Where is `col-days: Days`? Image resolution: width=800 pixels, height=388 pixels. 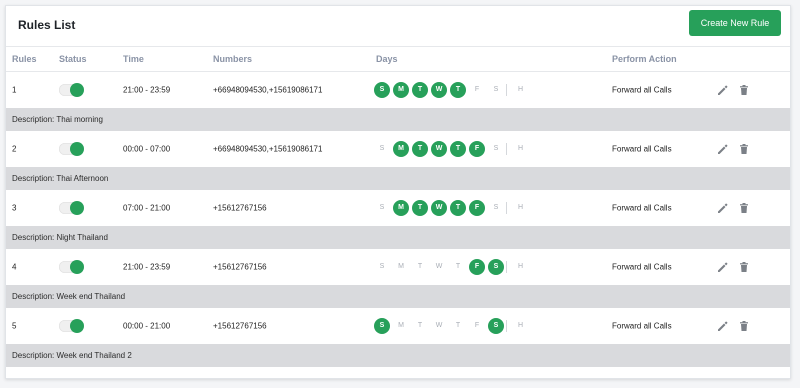
col-days: Days is located at coordinates (387, 59).